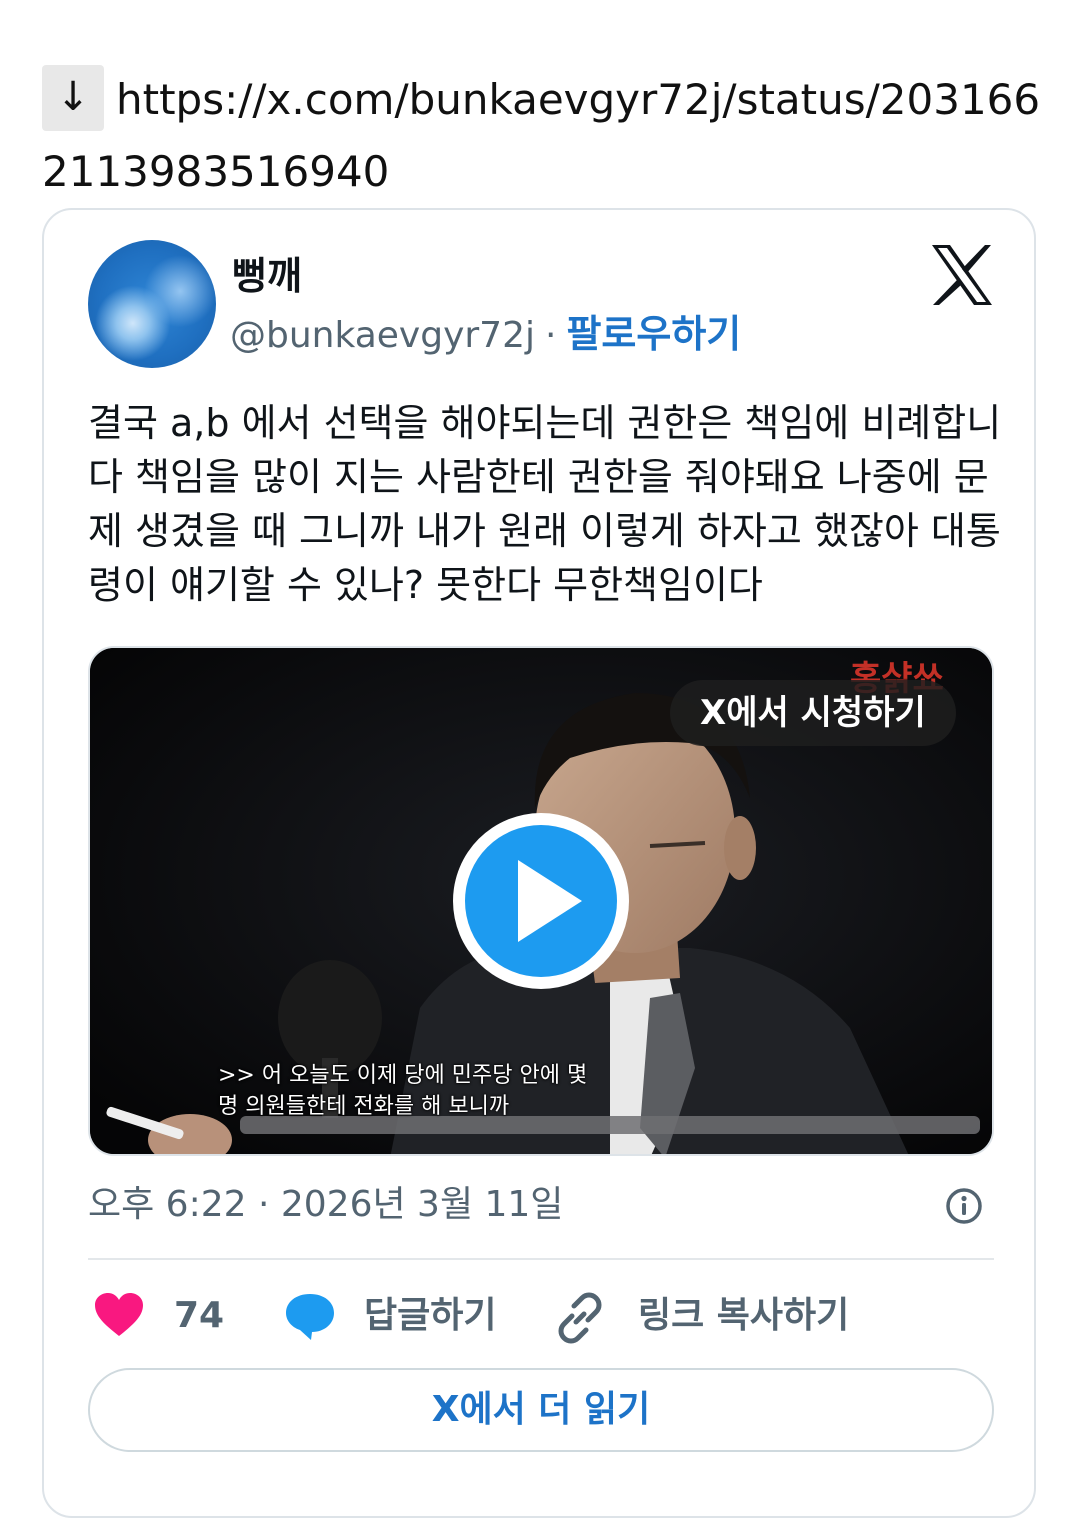  Describe the element at coordinates (382, 335) in the screenshot. I see `user-handle: @bunkaevgyr72j` at that location.